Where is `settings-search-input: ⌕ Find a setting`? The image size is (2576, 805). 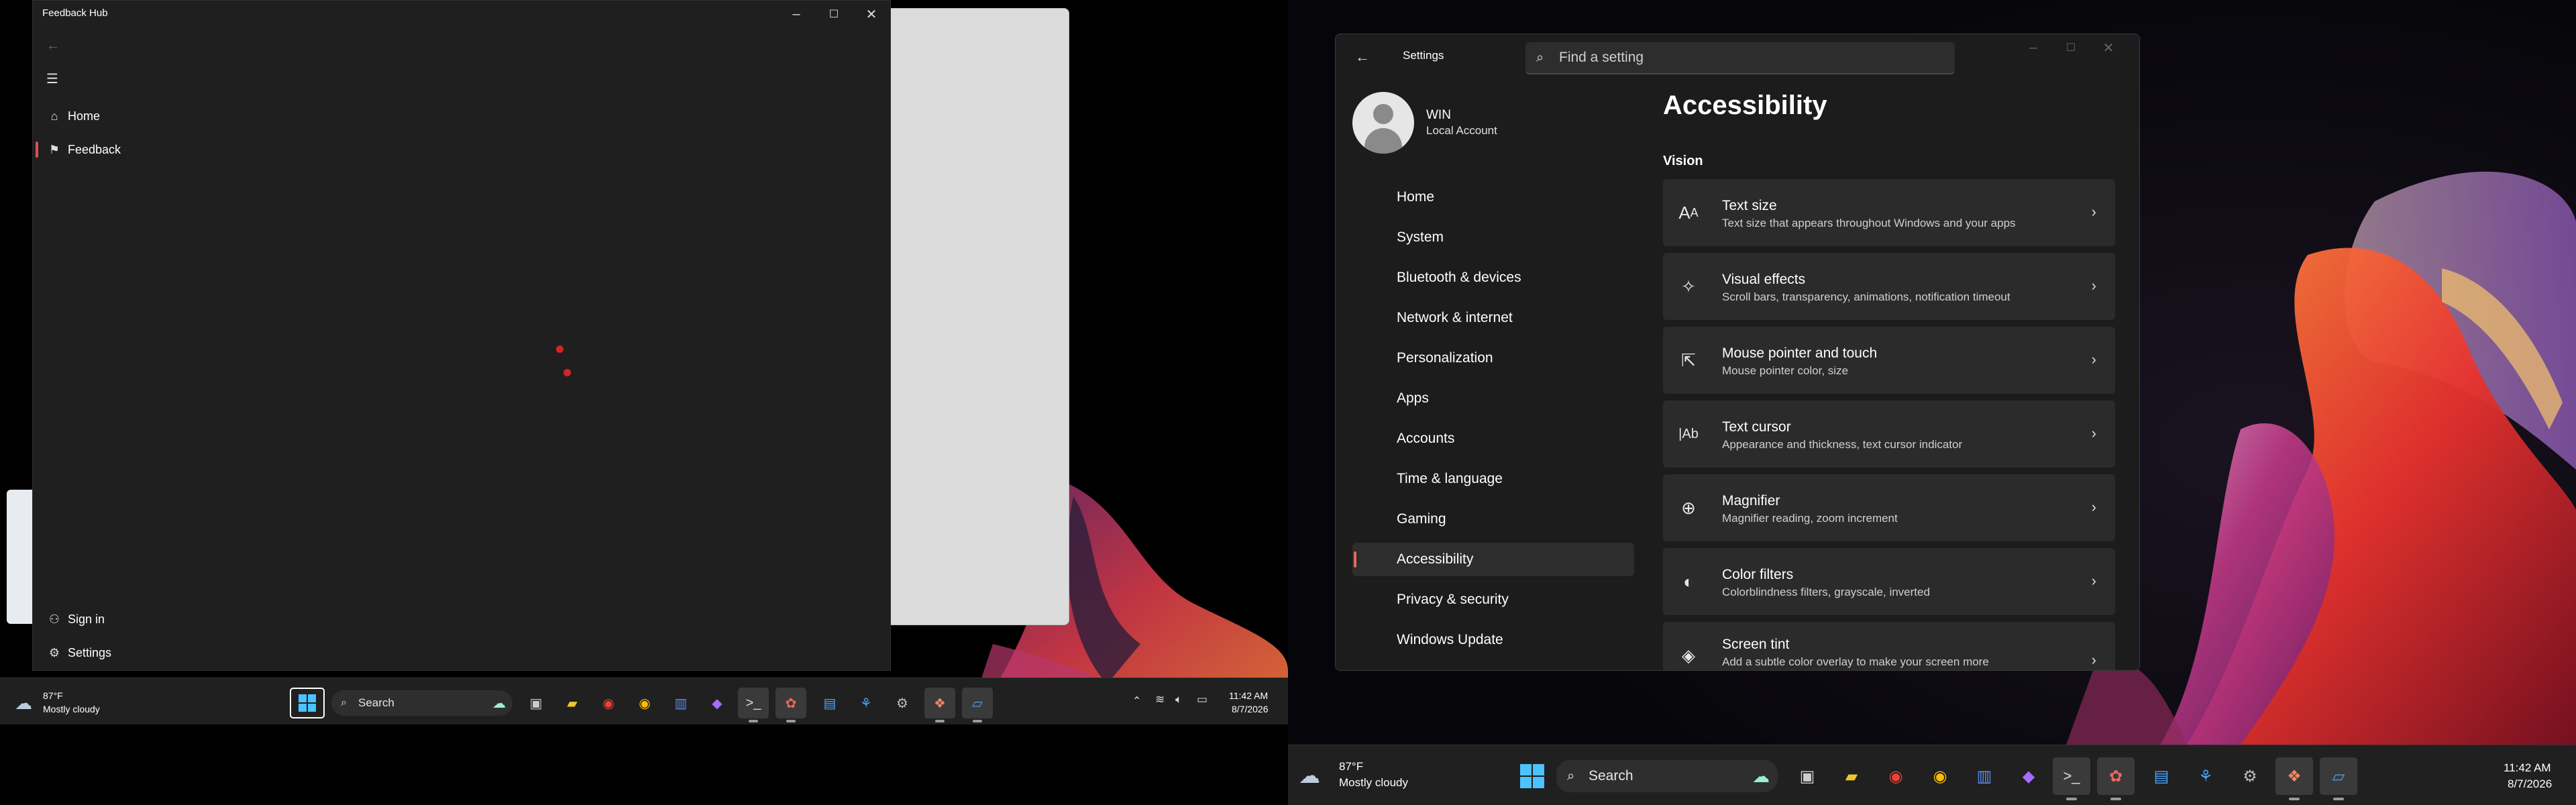 settings-search-input: ⌕ Find a setting is located at coordinates (1740, 58).